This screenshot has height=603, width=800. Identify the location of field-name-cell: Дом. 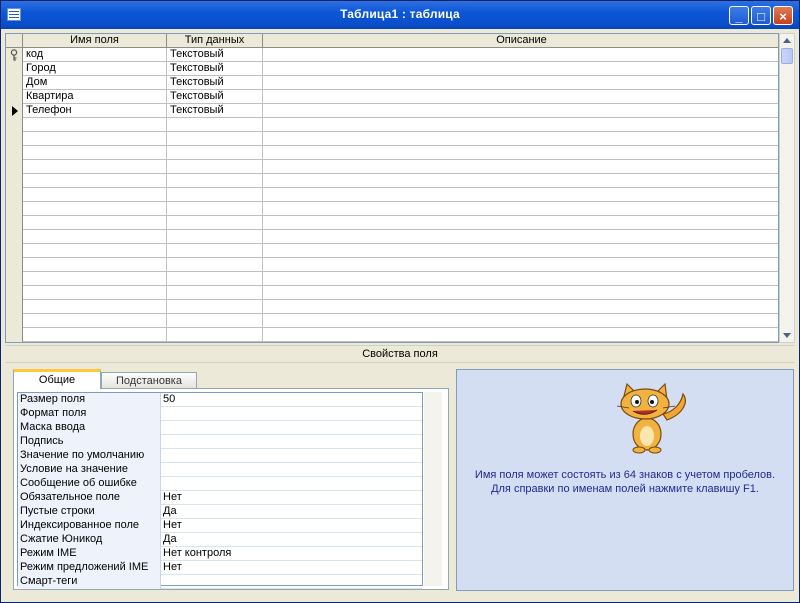
(95, 83).